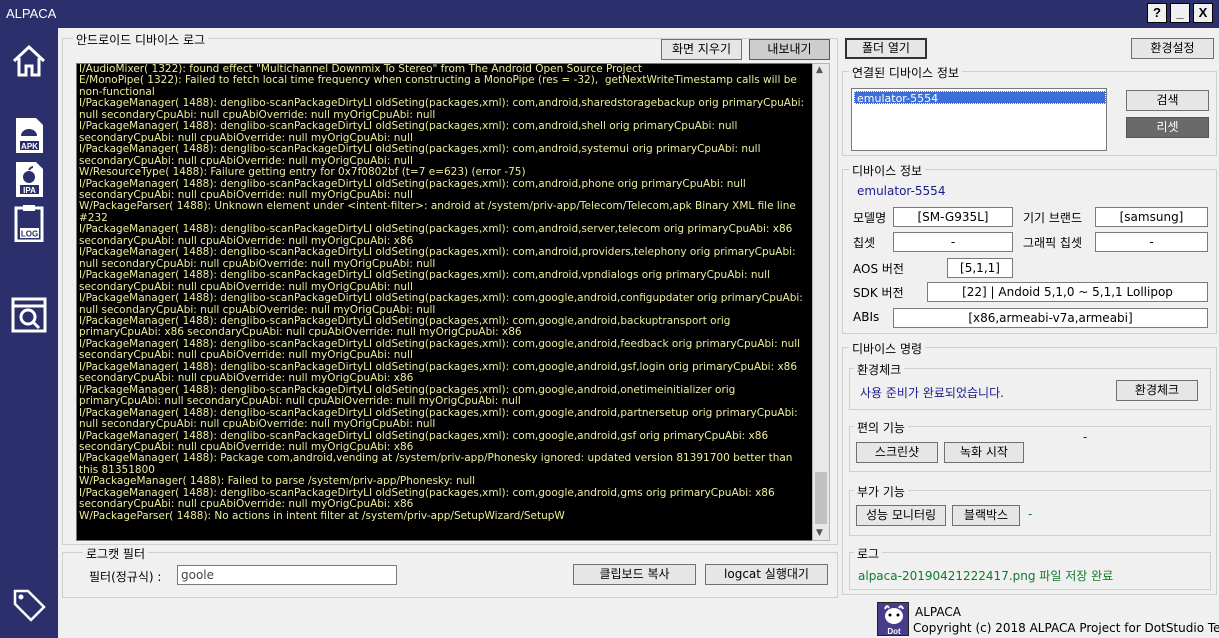  I want to click on log-label: LOG, so click(29, 234).